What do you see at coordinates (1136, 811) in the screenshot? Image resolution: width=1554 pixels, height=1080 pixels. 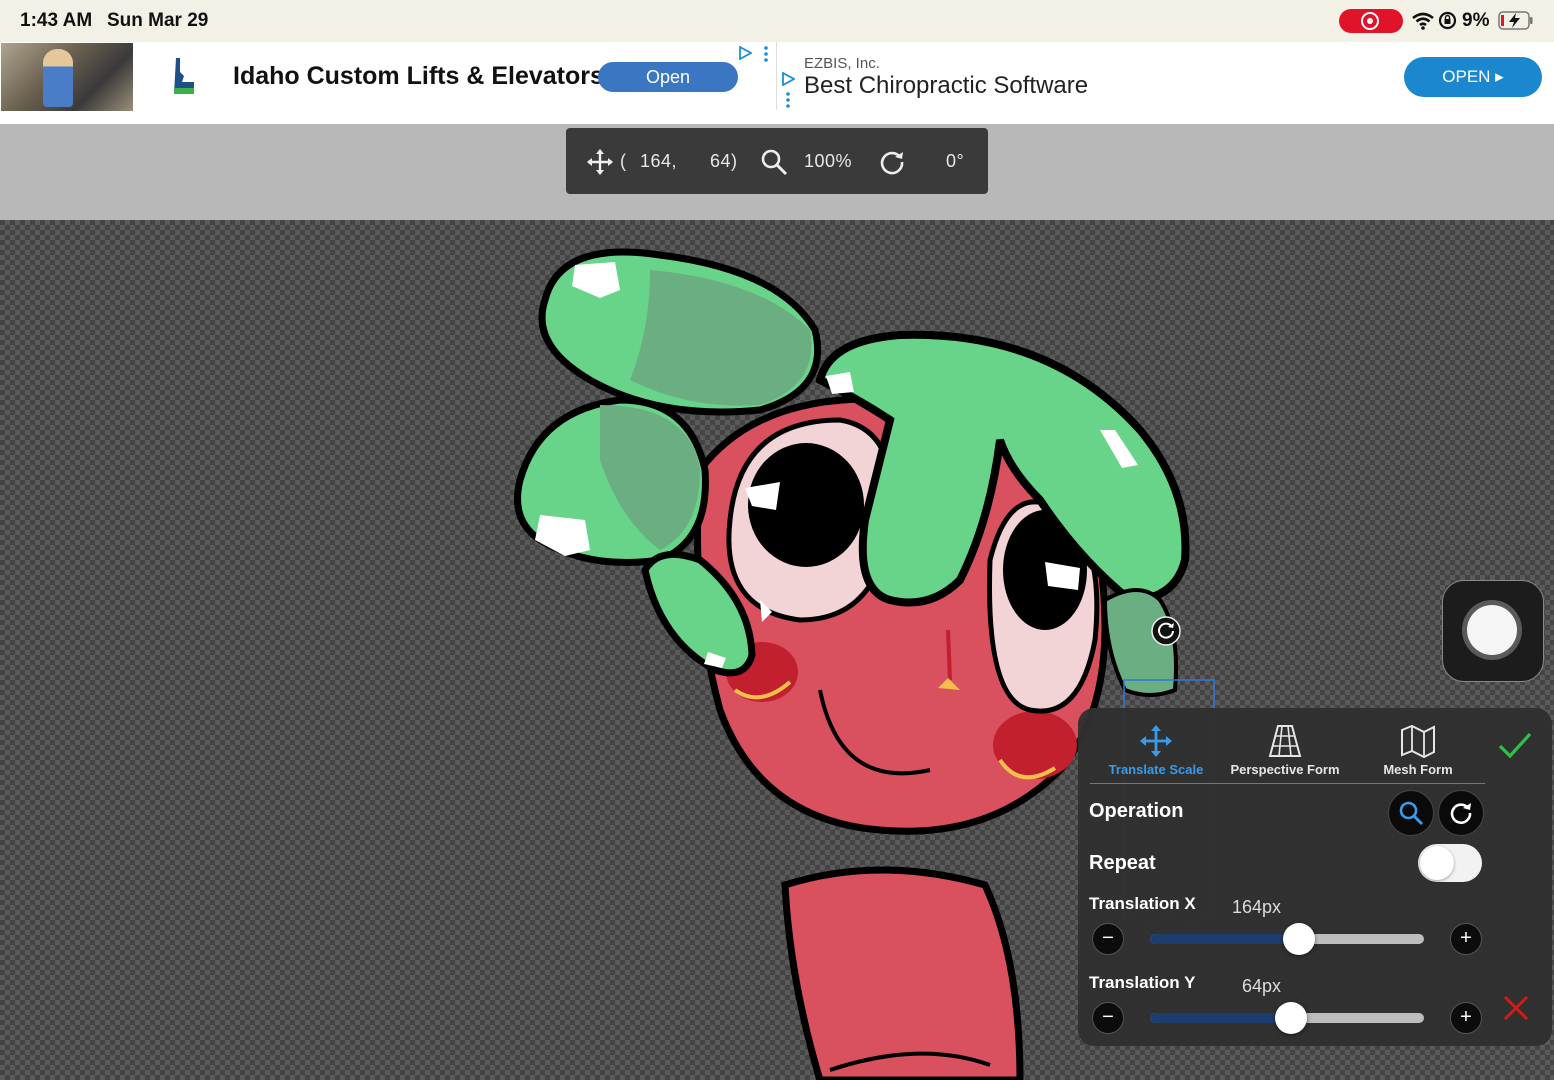 I see `operation-label: Operation` at bounding box center [1136, 811].